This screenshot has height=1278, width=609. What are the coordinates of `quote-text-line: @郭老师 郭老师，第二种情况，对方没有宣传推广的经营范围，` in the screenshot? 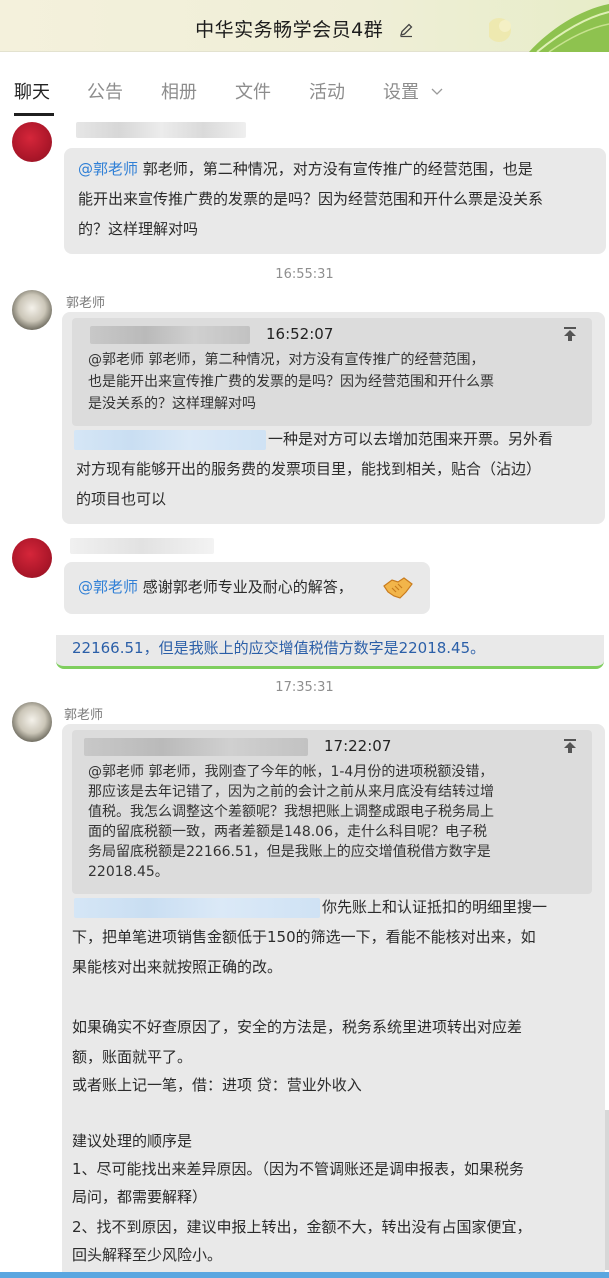 It's located at (286, 360).